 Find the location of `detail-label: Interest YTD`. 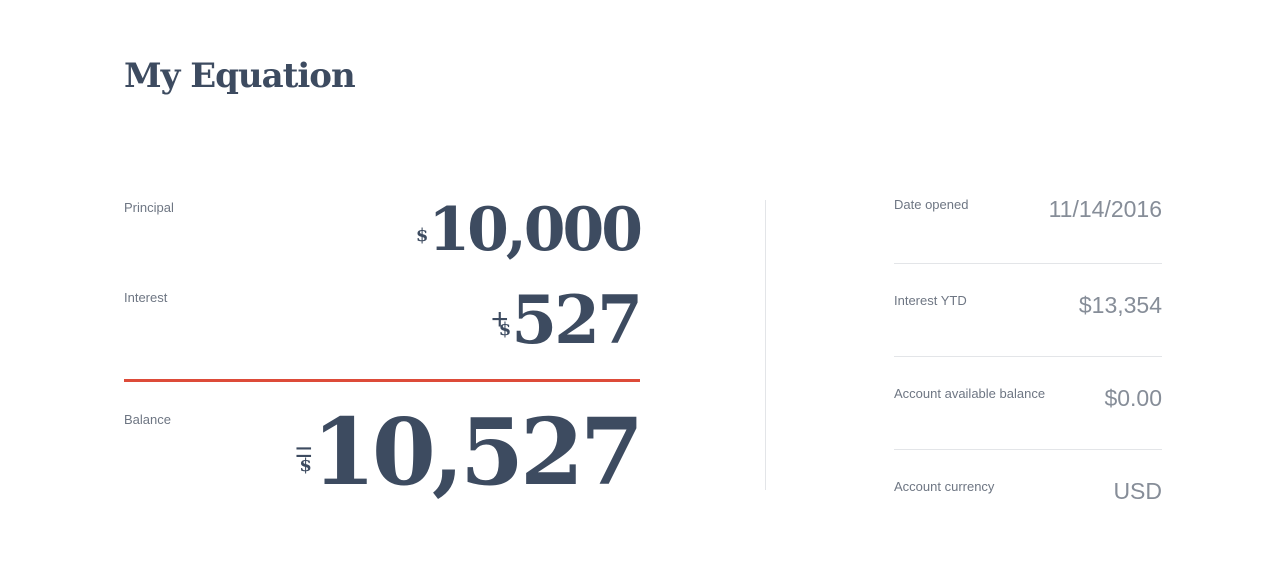

detail-label: Interest YTD is located at coordinates (930, 300).